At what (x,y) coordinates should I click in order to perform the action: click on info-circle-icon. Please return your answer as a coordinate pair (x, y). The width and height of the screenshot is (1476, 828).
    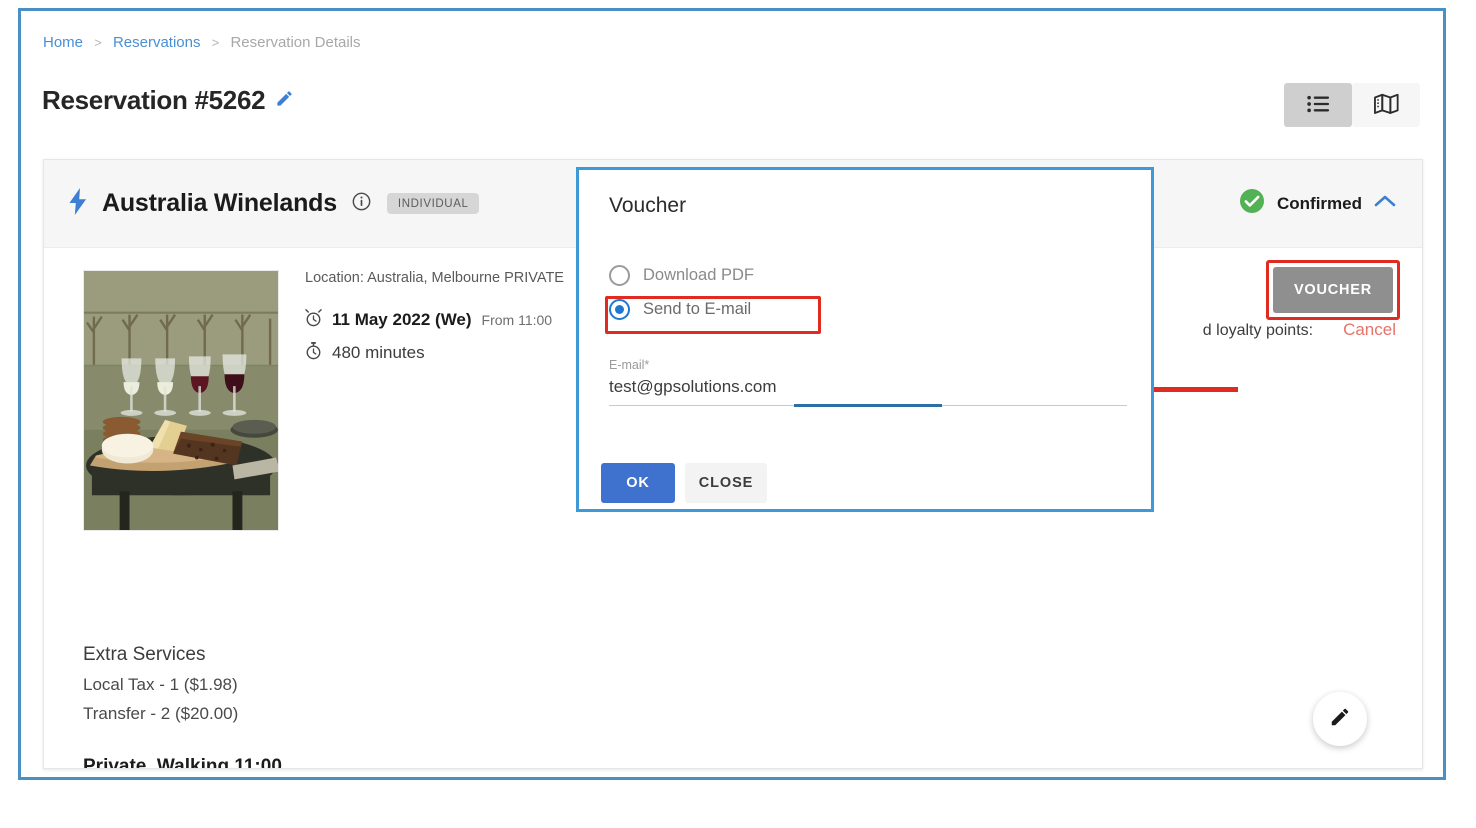
    Looking at the image, I should click on (361, 204).